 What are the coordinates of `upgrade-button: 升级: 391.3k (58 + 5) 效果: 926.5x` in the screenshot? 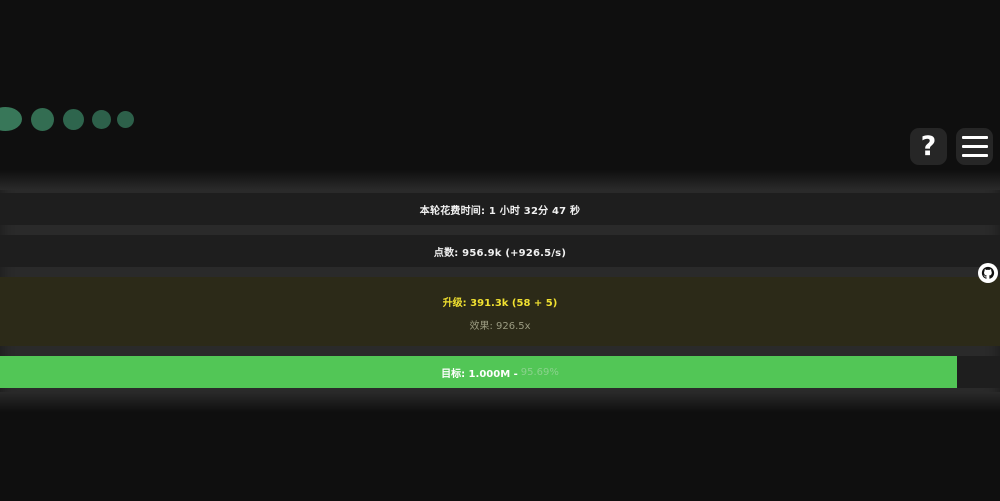 It's located at (500, 311).